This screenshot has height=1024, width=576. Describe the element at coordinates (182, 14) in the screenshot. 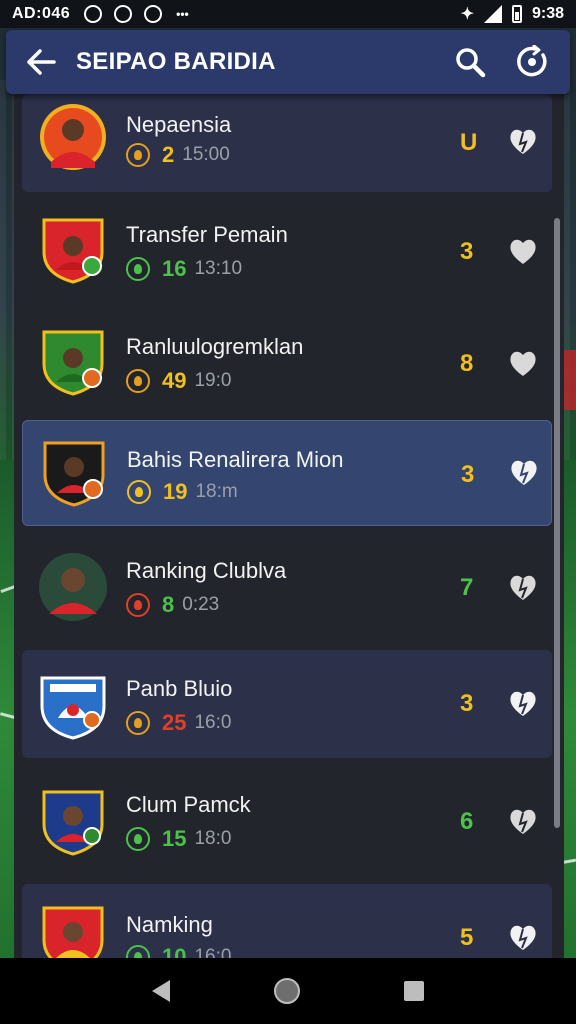

I see `more-notifications-icon: •••` at that location.